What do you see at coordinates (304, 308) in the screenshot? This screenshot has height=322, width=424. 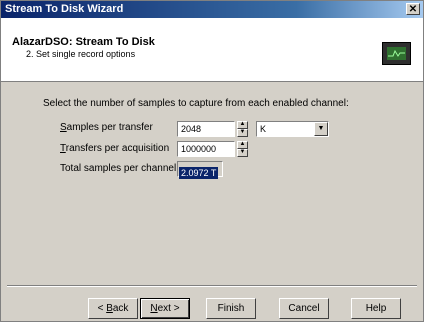 I see `cancel-button: Cancel` at bounding box center [304, 308].